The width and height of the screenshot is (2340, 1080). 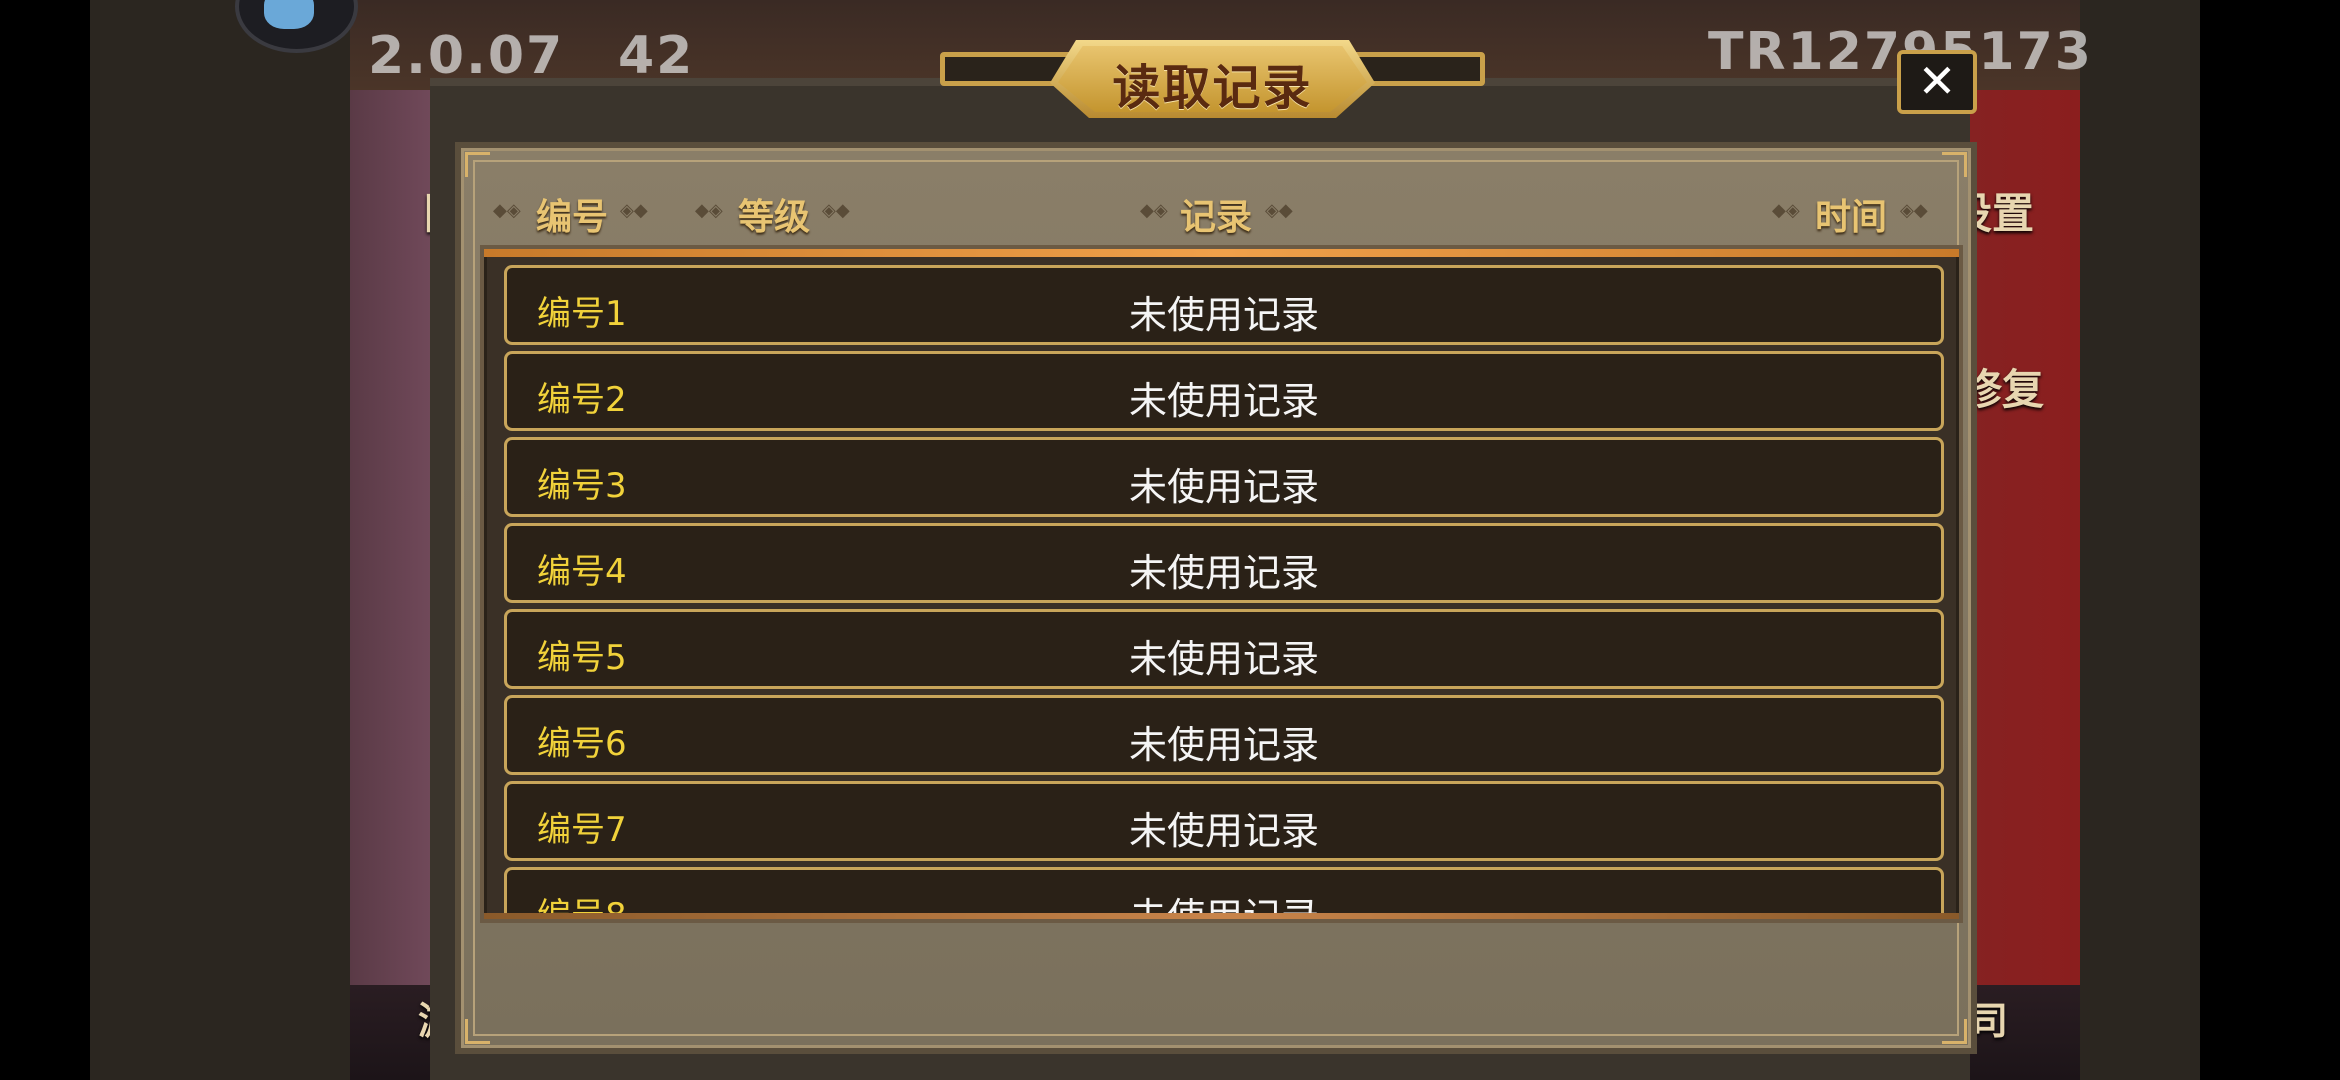 I want to click on record-slot-7: 编号7 未使用记录, so click(x=1224, y=821).